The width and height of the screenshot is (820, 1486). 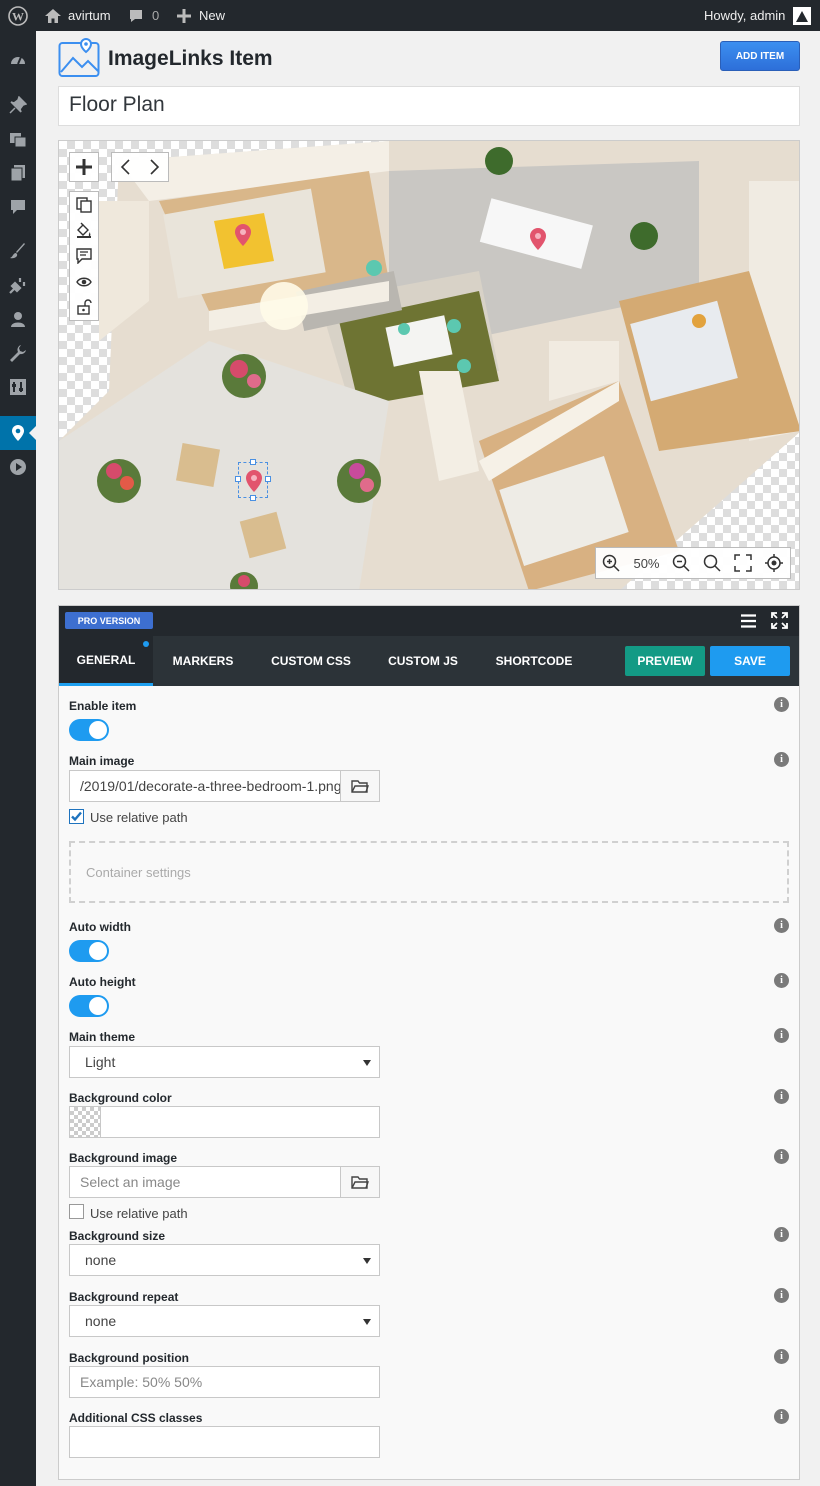 What do you see at coordinates (611, 563) in the screenshot?
I see `zoom-in-icon` at bounding box center [611, 563].